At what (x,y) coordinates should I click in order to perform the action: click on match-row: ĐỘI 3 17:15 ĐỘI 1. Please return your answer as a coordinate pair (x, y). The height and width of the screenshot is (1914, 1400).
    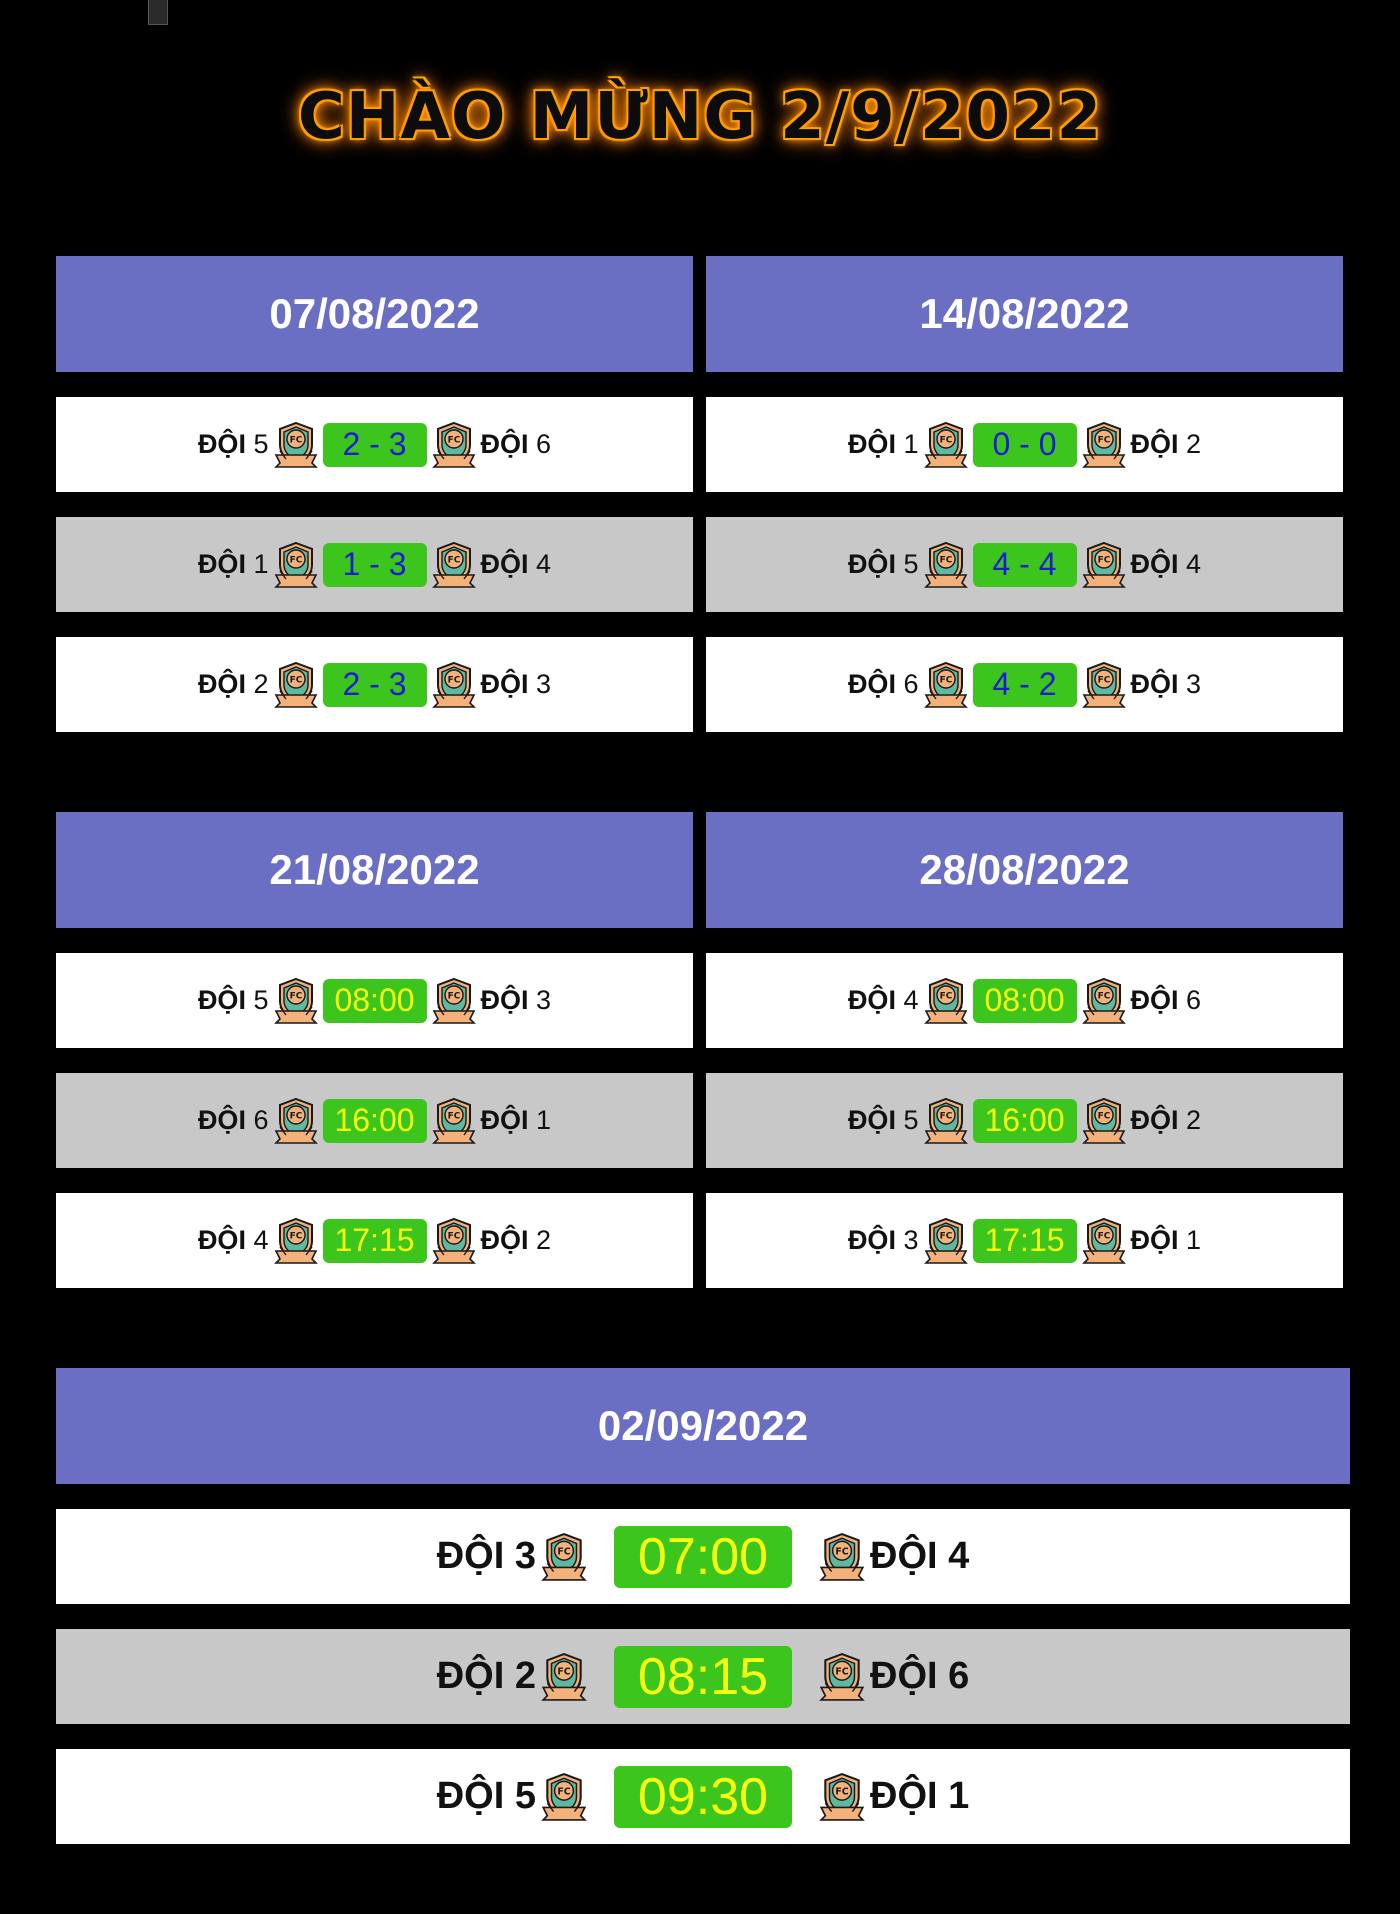
    Looking at the image, I should click on (1024, 1240).